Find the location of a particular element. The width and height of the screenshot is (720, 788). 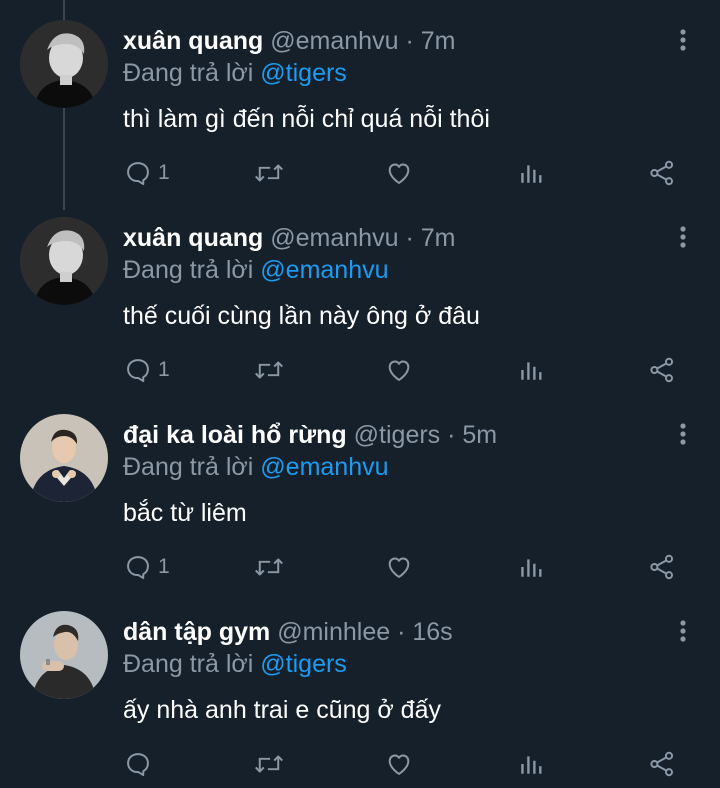

tweet-actions is located at coordinates (410, 764).